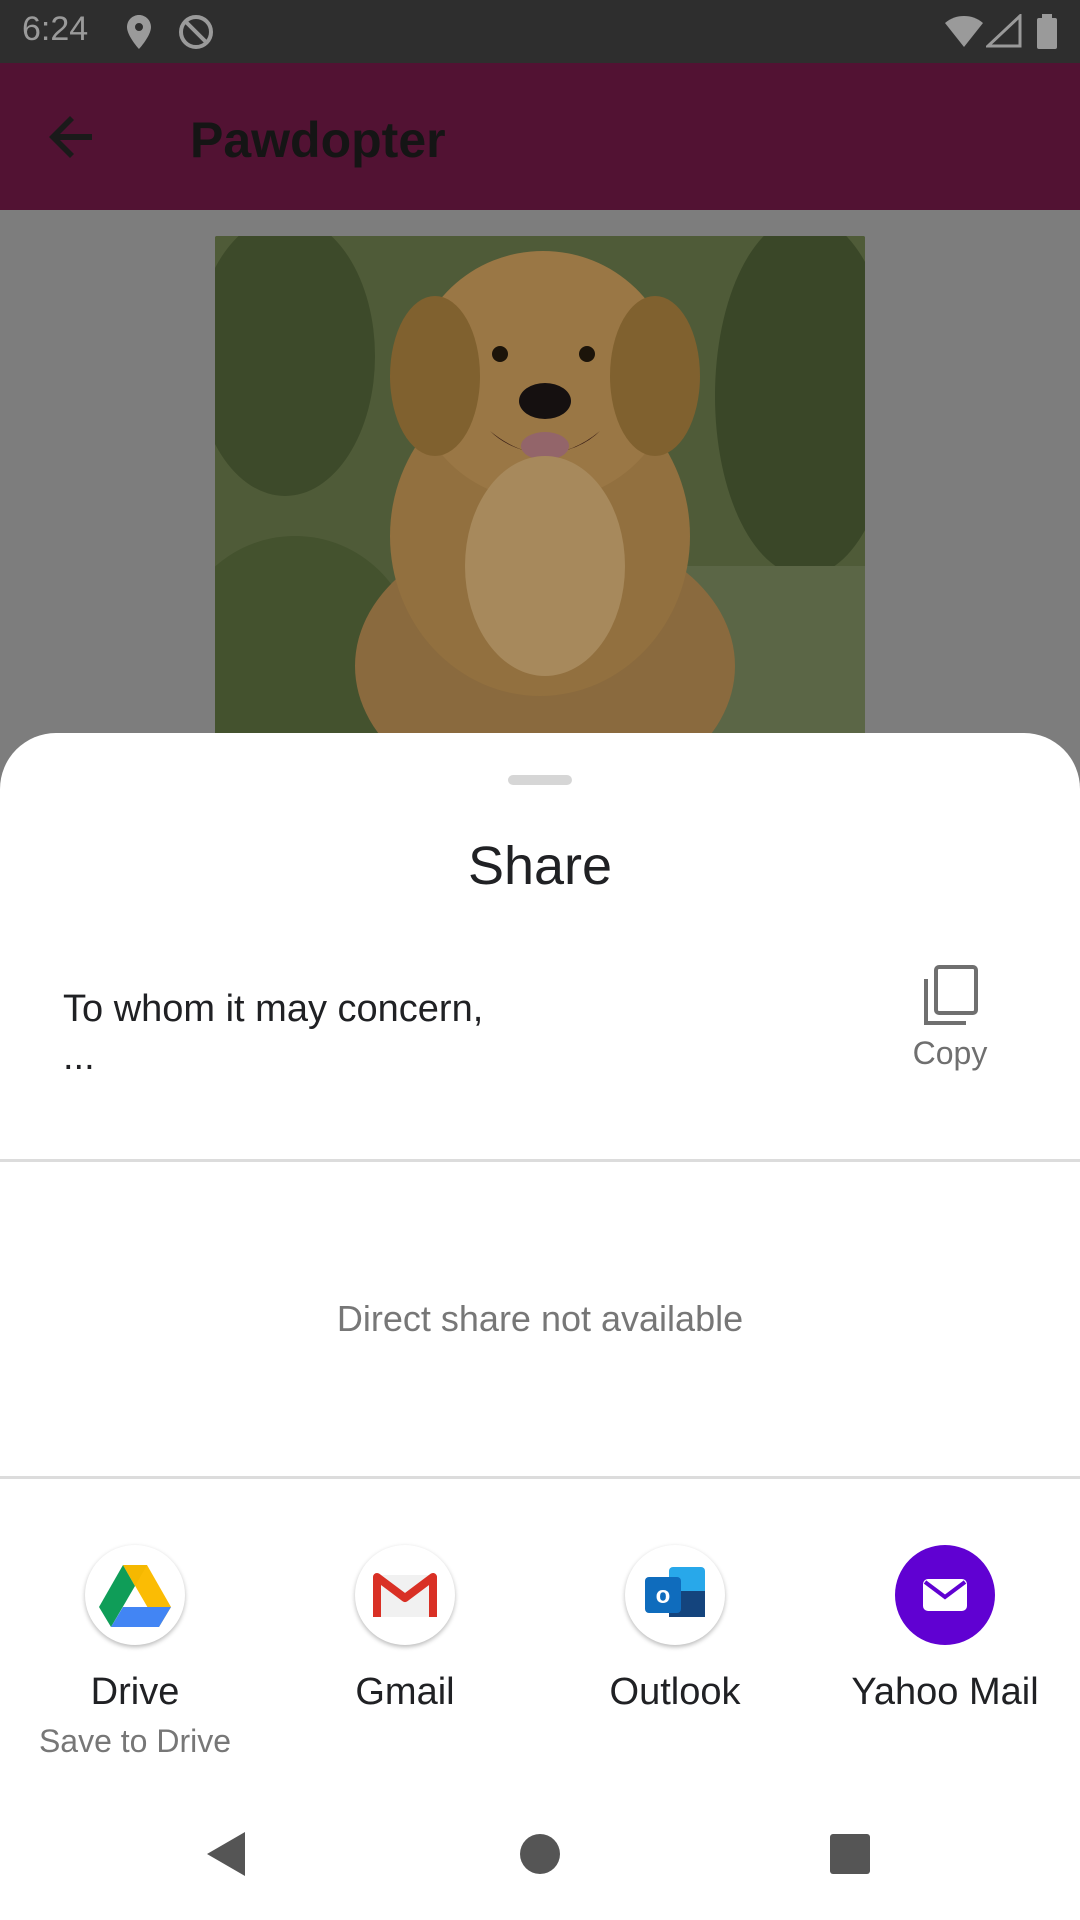  Describe the element at coordinates (405, 1665) in the screenshot. I see `share-target-gmail: Gmail` at that location.